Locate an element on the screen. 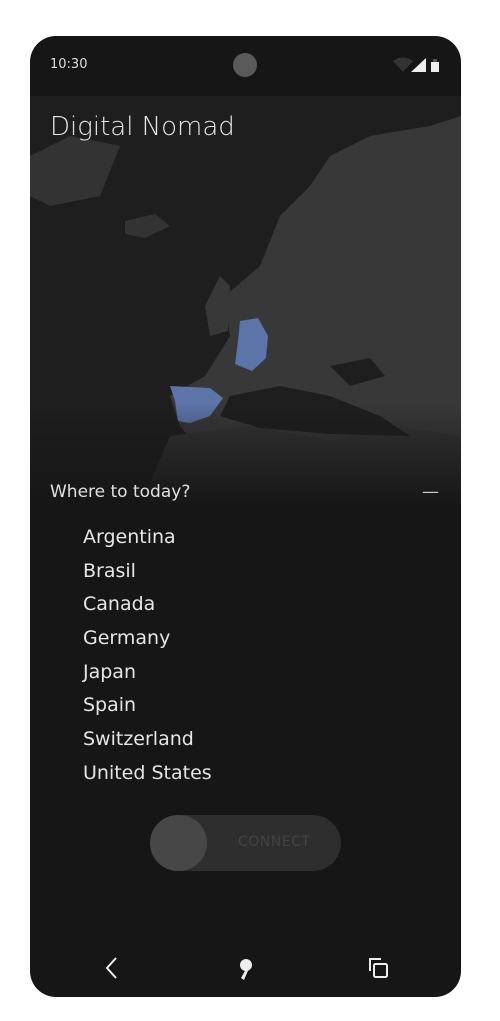  country-item: Switzerland is located at coordinates (147, 740).